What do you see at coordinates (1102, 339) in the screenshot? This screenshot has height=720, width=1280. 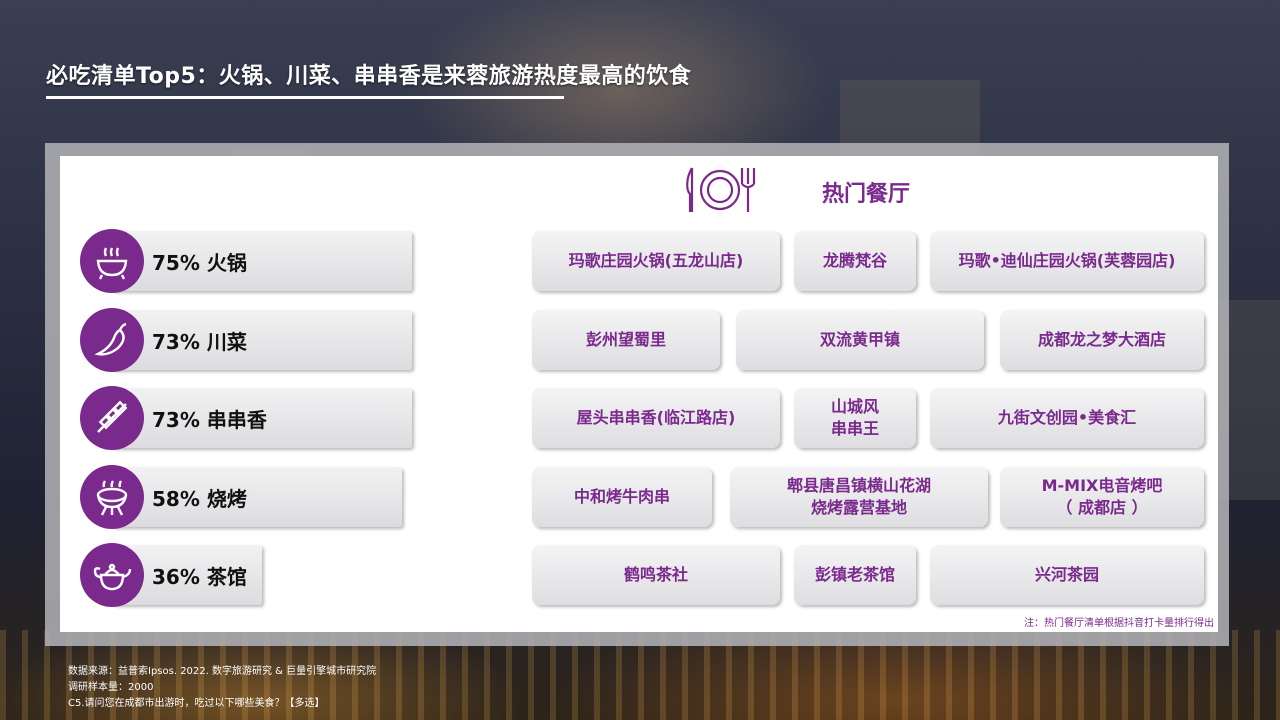 I see `restaurant-tile: 成都龙之梦大酒店` at bounding box center [1102, 339].